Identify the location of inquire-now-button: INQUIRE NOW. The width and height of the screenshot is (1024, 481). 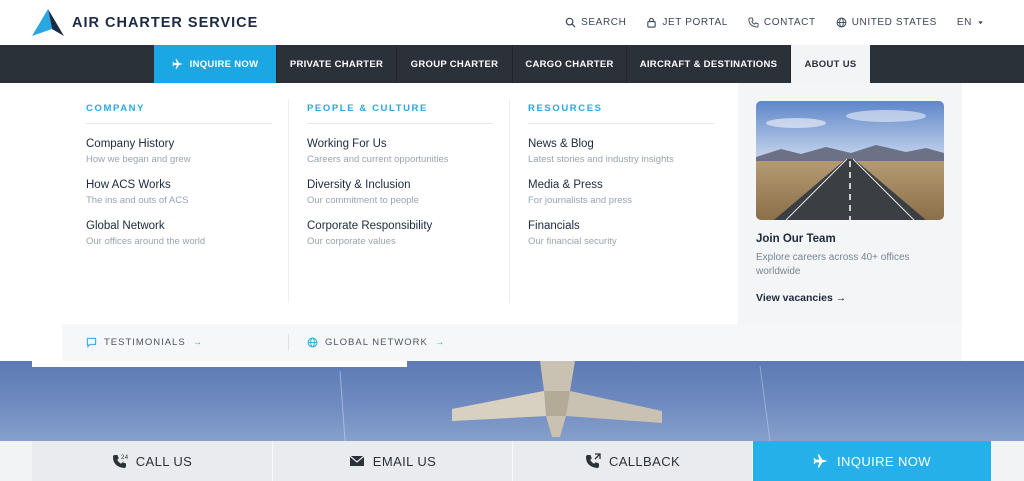
(872, 461).